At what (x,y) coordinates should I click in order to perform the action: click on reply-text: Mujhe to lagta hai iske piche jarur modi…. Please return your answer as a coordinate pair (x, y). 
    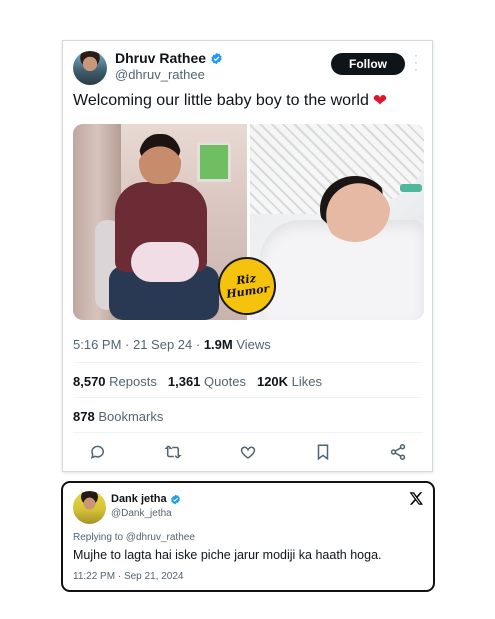
    Looking at the image, I should click on (227, 555).